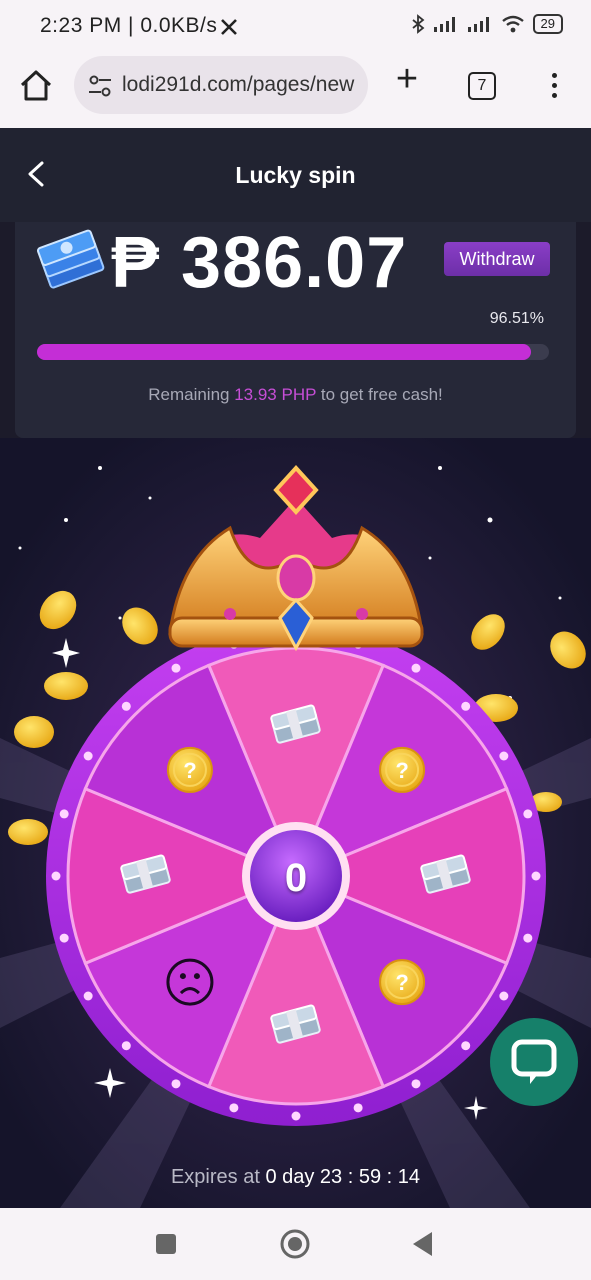  What do you see at coordinates (423, 1244) in the screenshot?
I see `nav-back-button` at bounding box center [423, 1244].